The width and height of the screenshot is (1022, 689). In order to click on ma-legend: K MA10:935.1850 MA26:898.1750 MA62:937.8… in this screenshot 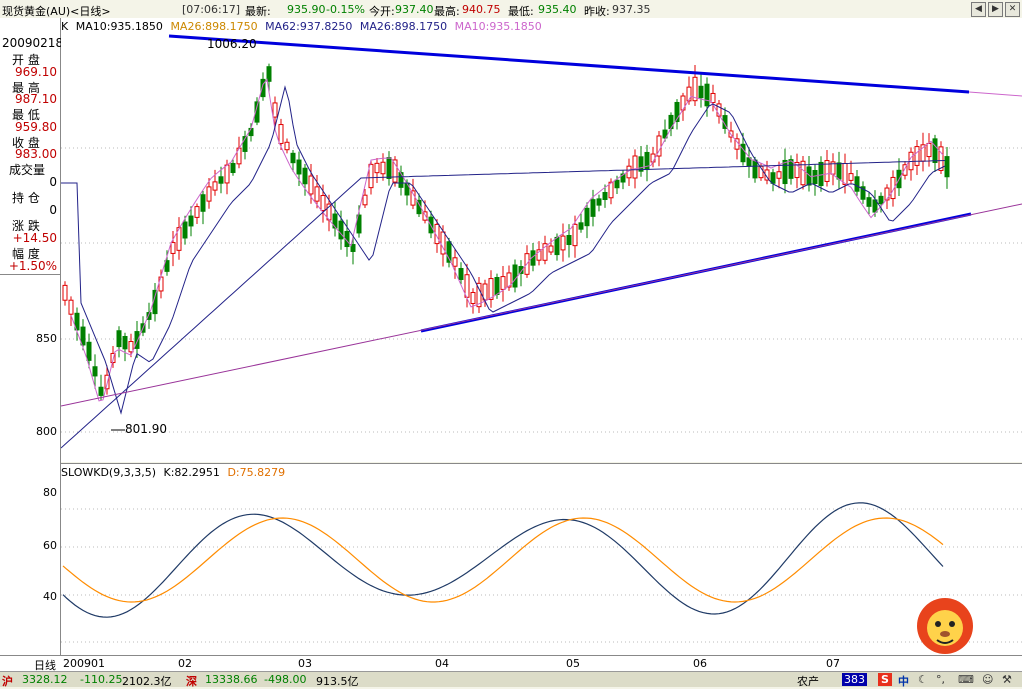, I will do `click(301, 26)`.